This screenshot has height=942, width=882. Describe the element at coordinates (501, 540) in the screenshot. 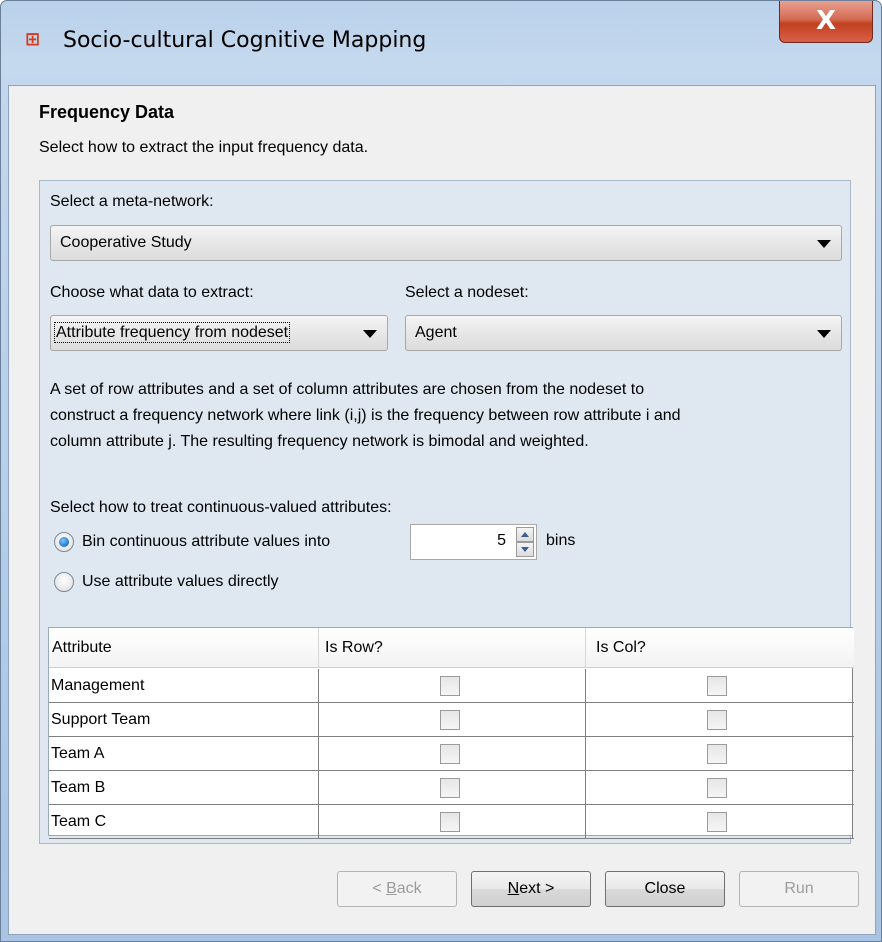

I see `bin-count-value: 5` at that location.